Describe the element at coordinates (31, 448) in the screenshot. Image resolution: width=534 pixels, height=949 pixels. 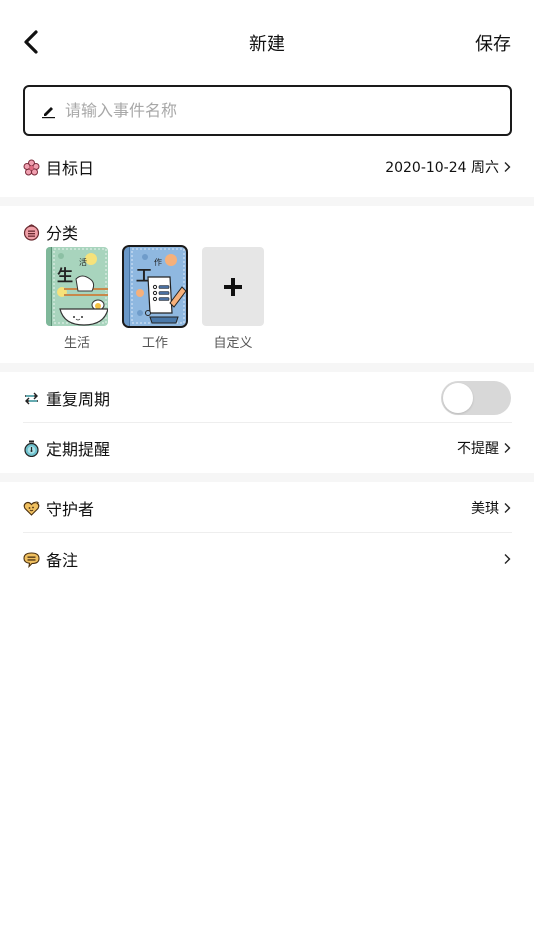
I see `stopwatch-icon` at that location.